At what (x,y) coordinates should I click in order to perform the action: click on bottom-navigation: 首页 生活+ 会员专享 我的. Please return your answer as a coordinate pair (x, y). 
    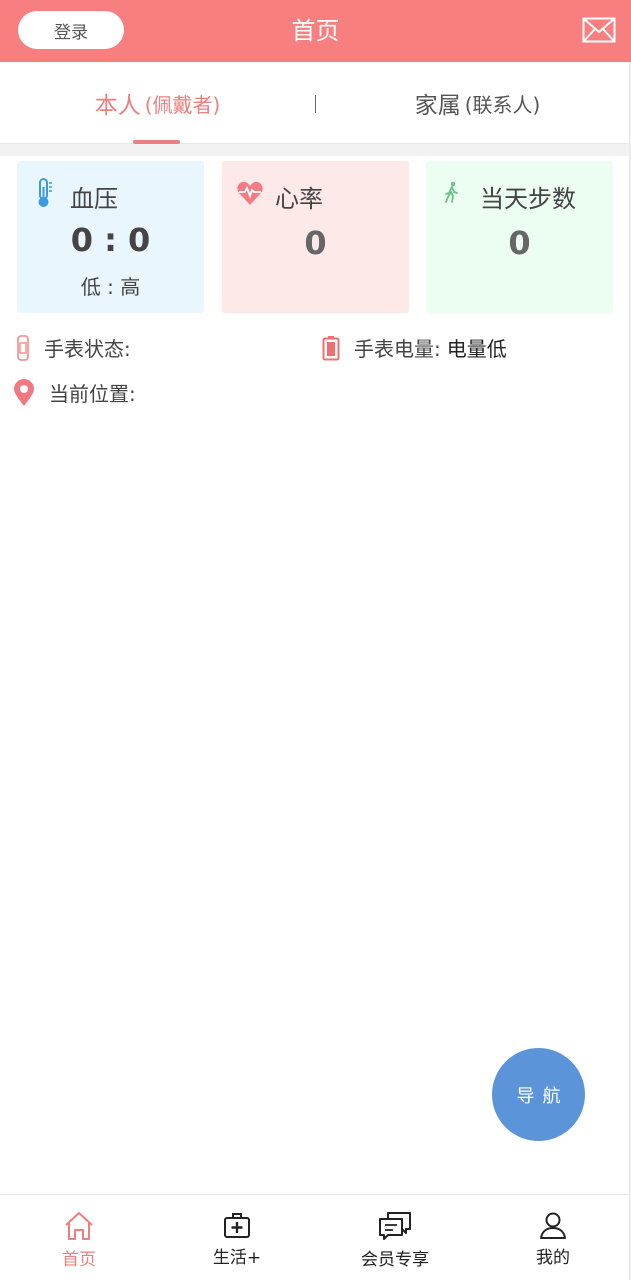
    Looking at the image, I should click on (315, 1237).